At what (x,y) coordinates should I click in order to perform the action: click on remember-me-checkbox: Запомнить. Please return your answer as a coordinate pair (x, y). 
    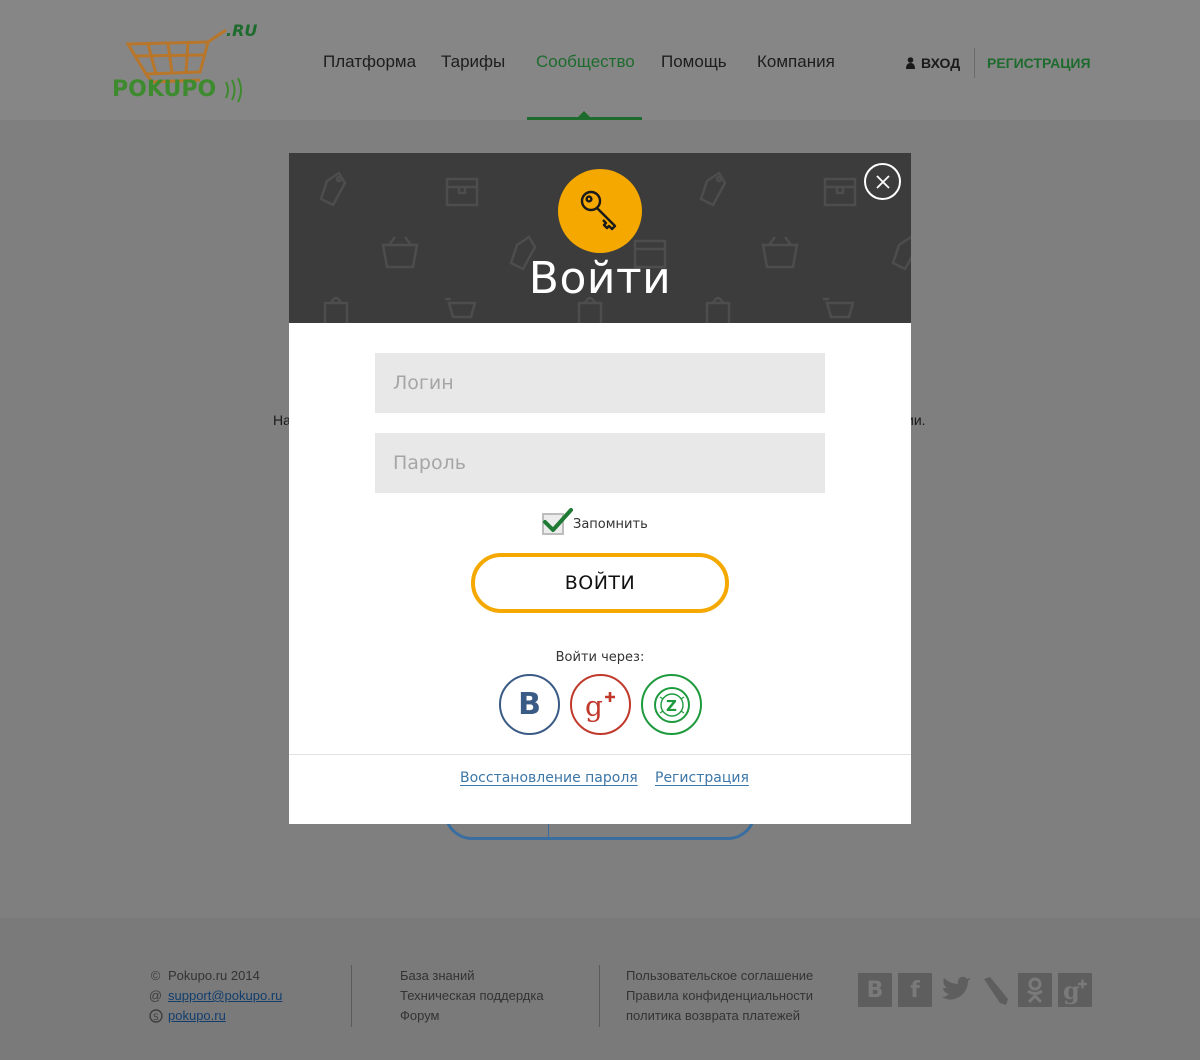
    Looking at the image, I should click on (595, 521).